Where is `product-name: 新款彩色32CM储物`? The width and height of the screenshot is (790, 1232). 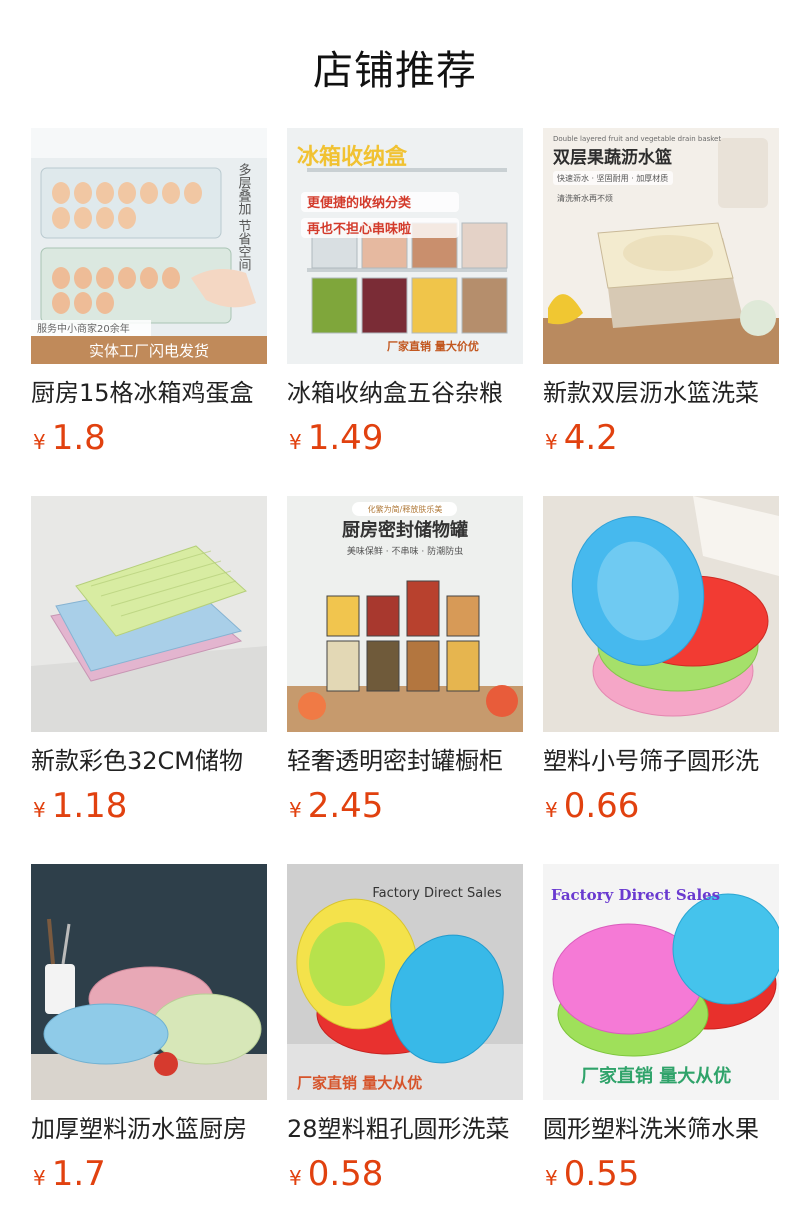
product-name: 新款彩色32CM储物 is located at coordinates (149, 761).